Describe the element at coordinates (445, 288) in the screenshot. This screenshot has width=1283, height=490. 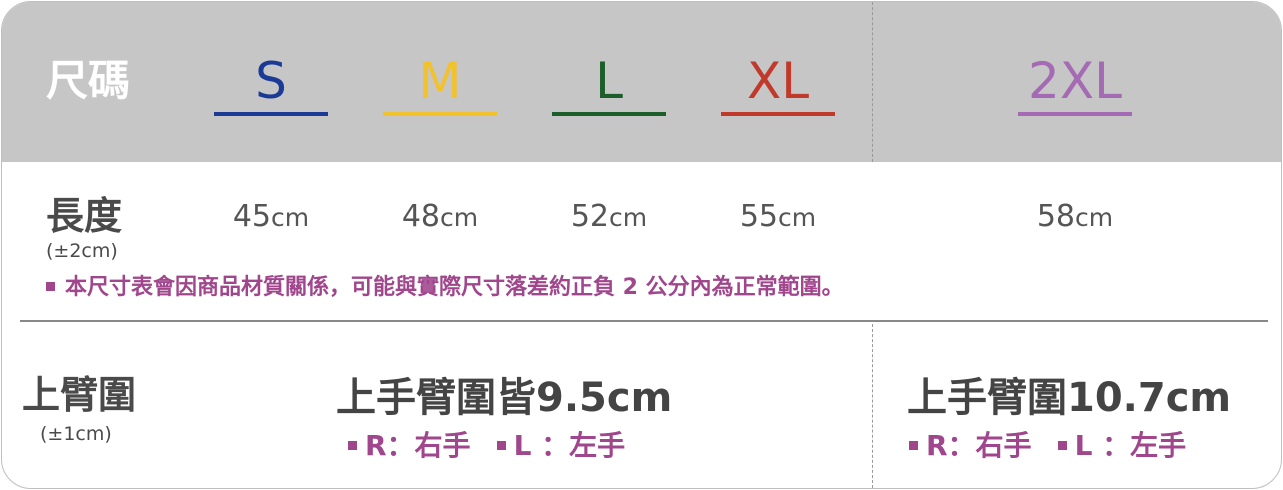
I see `size-tolerance-note: 本尺寸表會因商品材質關係，可能與實際尺寸落差約正負 2 公分內為正常範圍。` at that location.